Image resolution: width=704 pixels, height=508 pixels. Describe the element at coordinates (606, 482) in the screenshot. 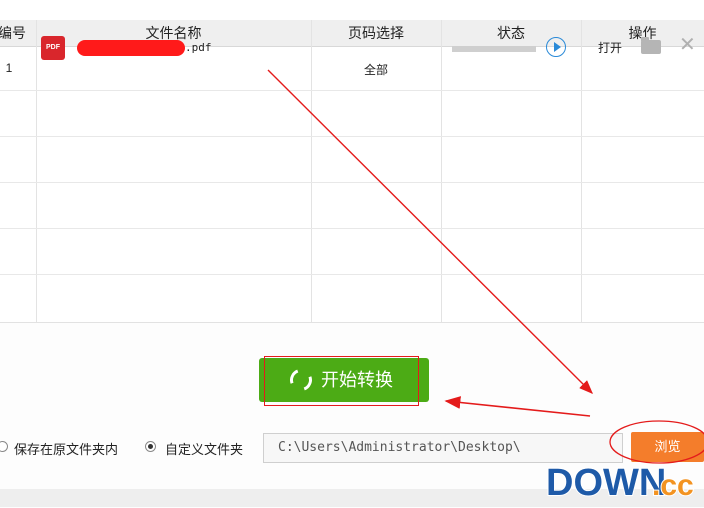

I see `watermark-text-main: DOWN` at that location.